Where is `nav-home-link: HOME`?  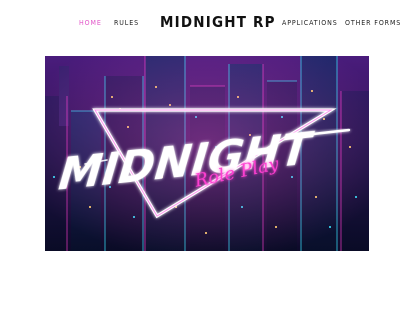
nav-home-link: HOME is located at coordinates (90, 23).